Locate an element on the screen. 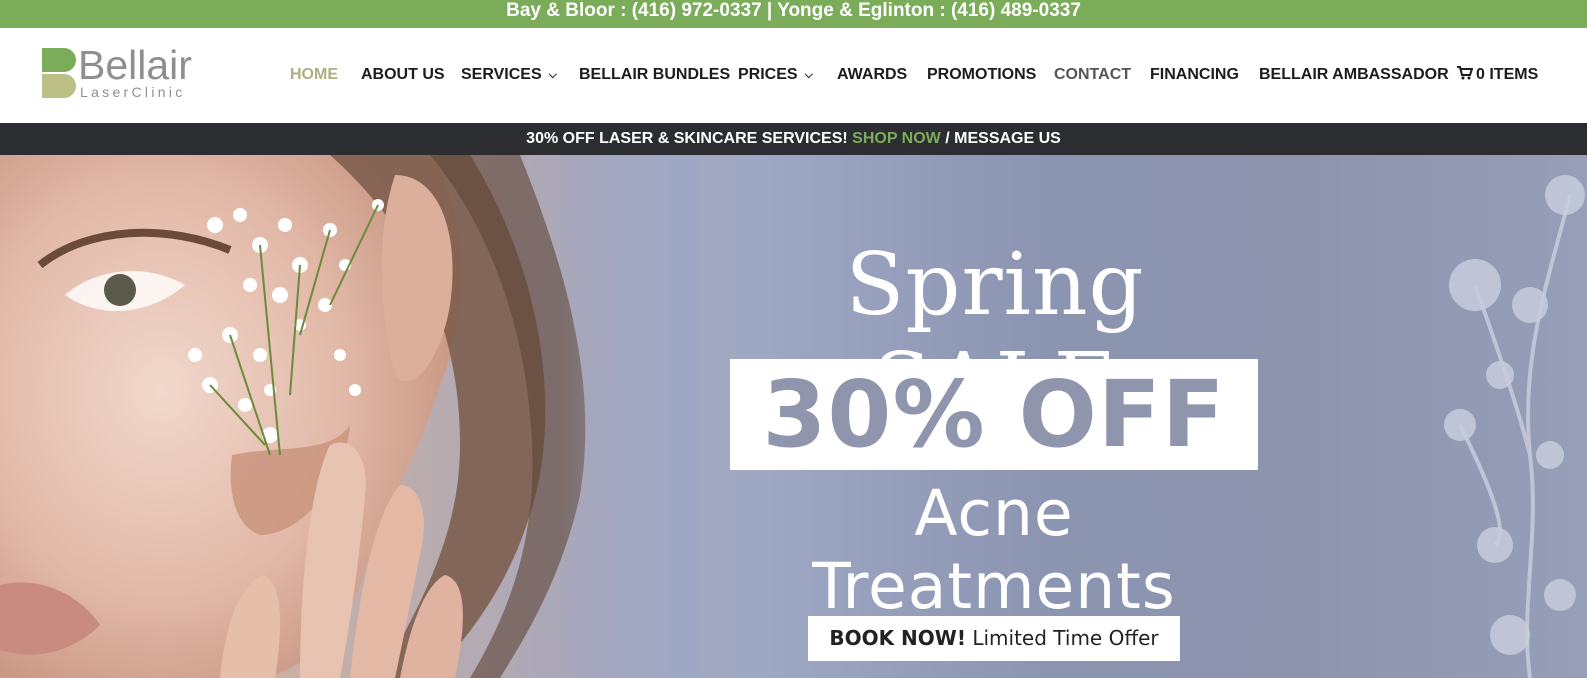 The image size is (1587, 678). limited-offer-label: Limited Time Offer is located at coordinates (1065, 638).